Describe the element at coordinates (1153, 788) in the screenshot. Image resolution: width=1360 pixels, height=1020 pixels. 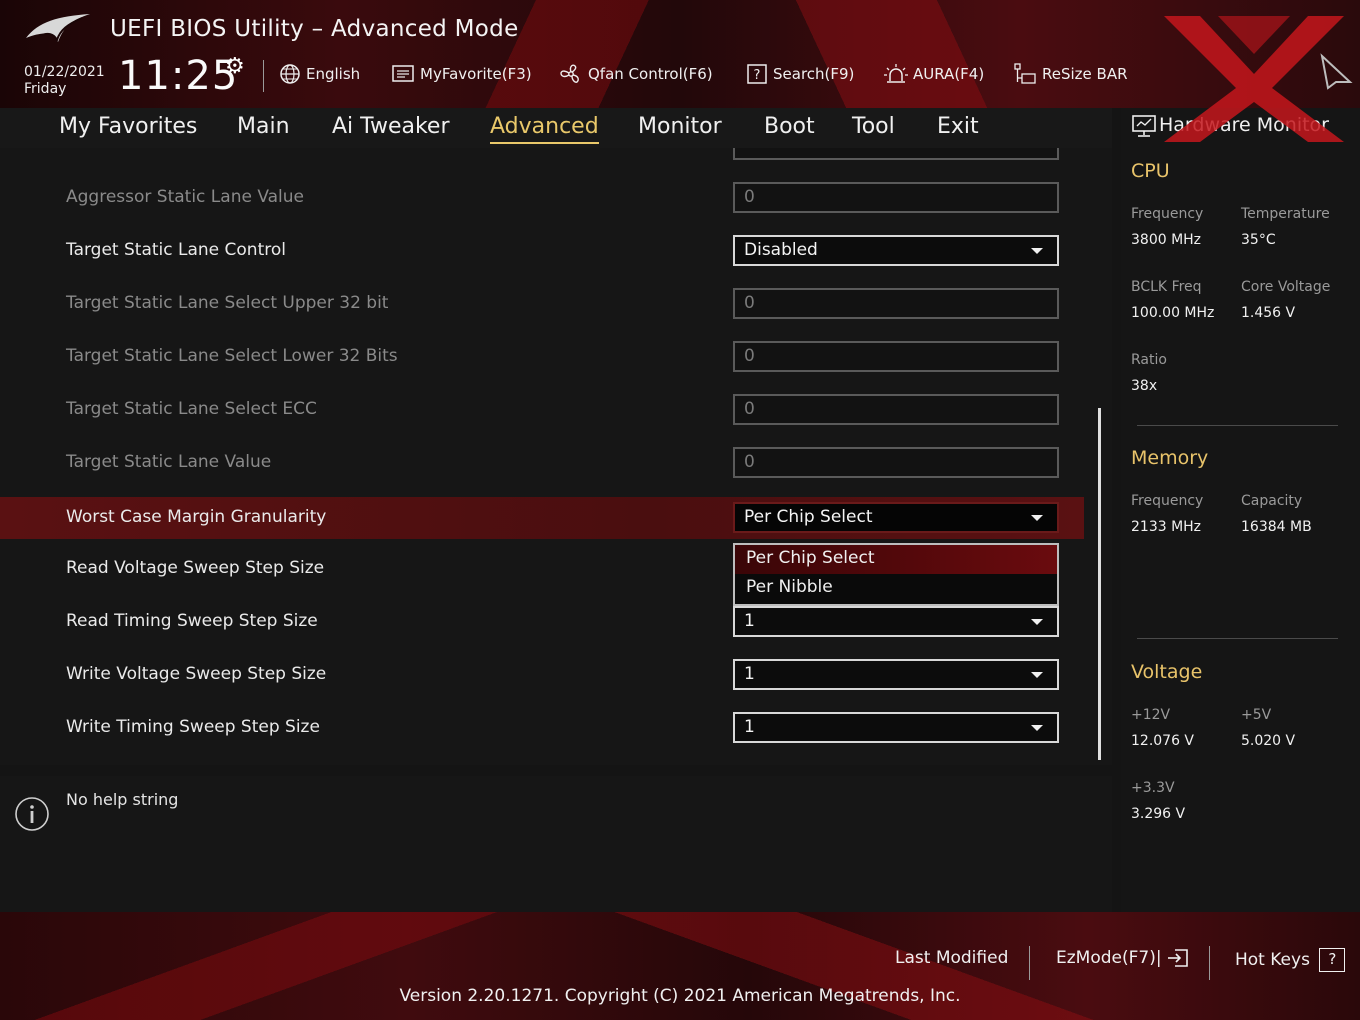
I see `v33-label: +3.3V` at that location.